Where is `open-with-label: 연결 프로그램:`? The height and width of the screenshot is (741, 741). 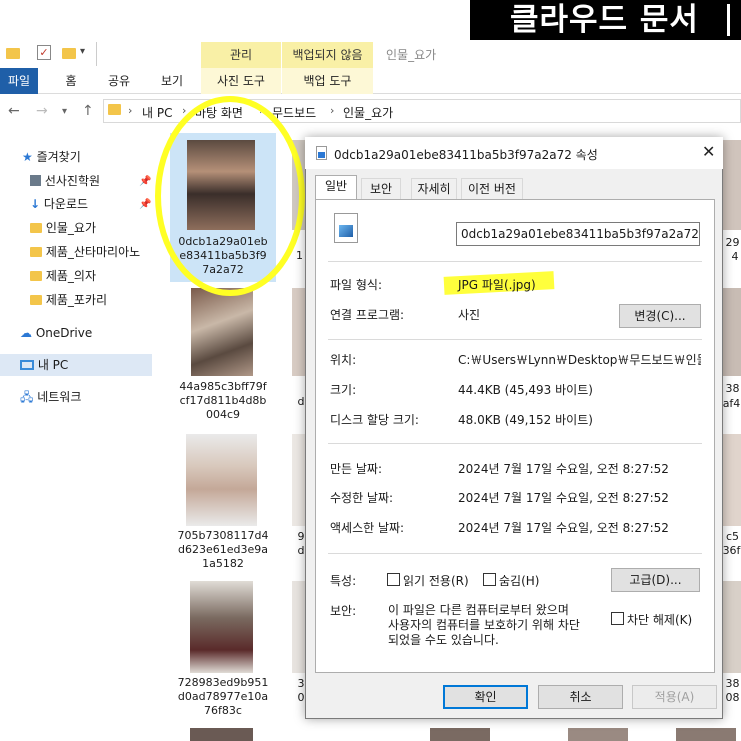
open-with-label: 연결 프로그램: is located at coordinates (367, 315).